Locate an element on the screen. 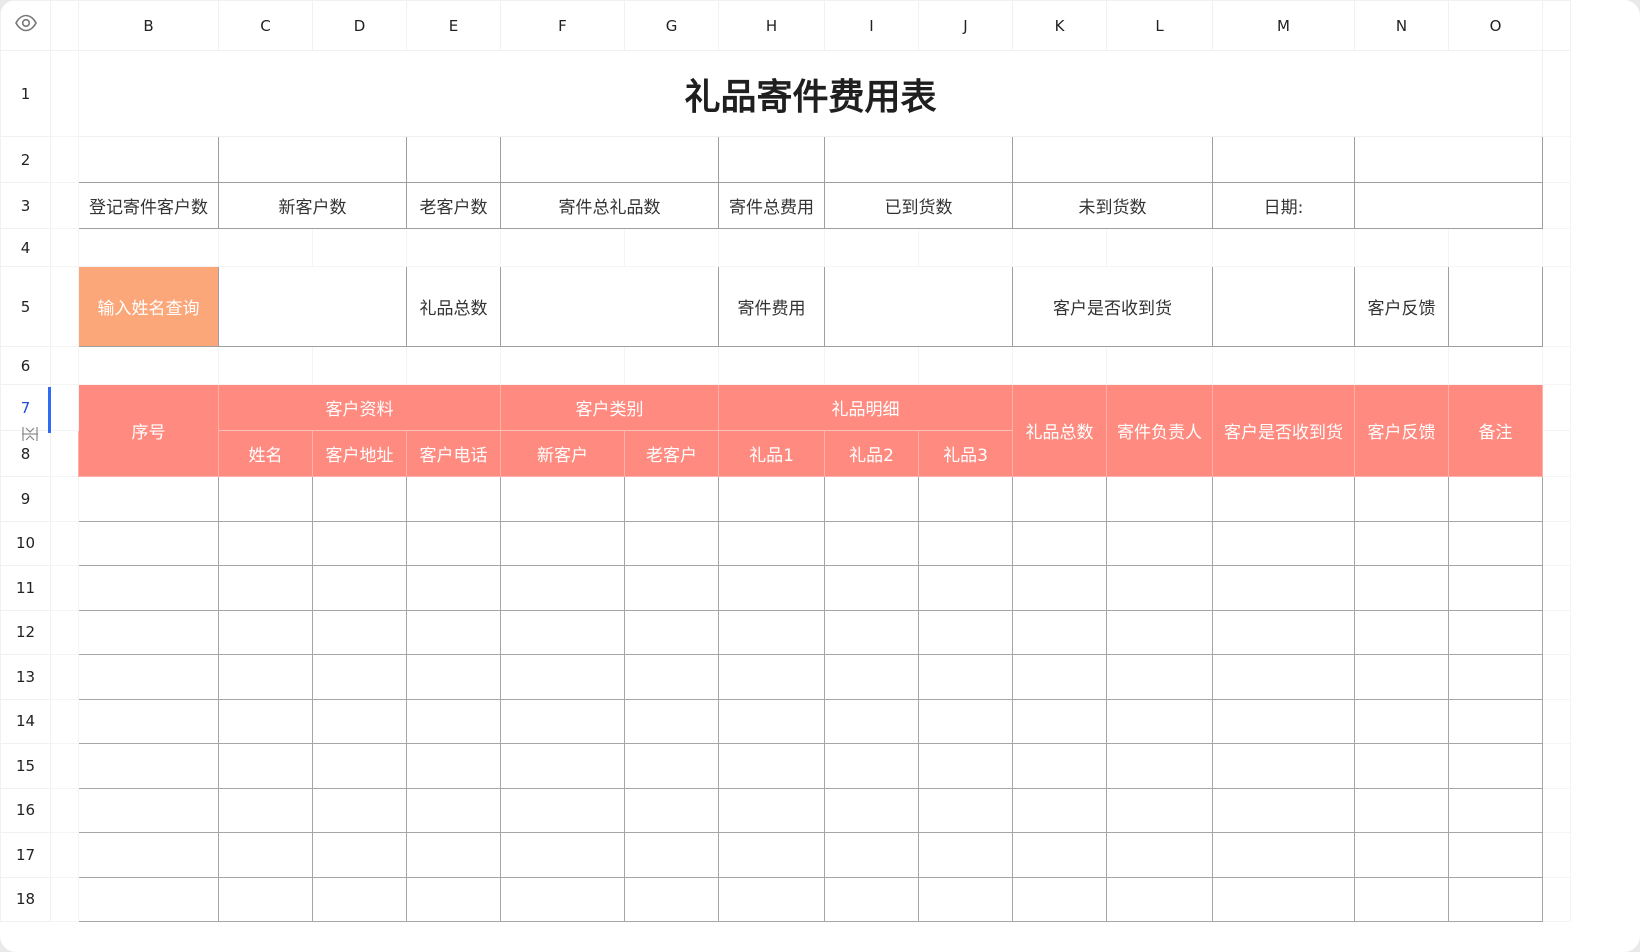 The width and height of the screenshot is (1640, 952). column-header: O is located at coordinates (1495, 25).